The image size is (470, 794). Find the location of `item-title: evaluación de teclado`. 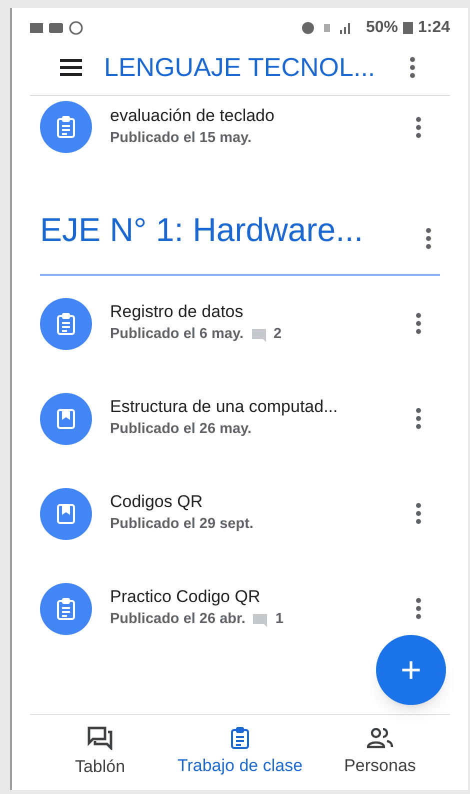

item-title: evaluación de teclado is located at coordinates (258, 115).